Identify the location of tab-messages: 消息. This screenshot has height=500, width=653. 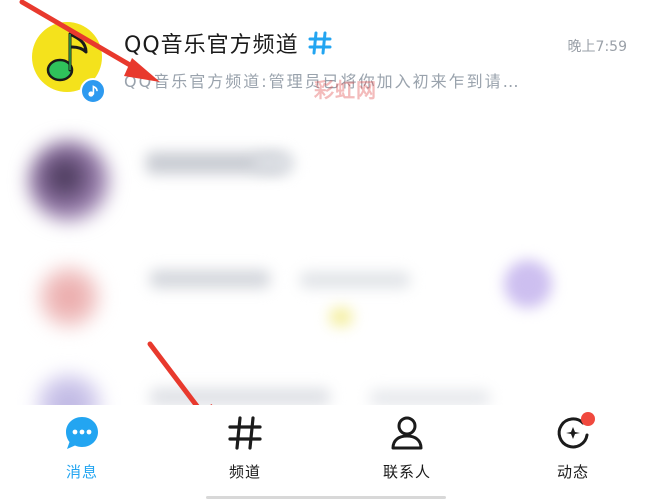
(82, 453).